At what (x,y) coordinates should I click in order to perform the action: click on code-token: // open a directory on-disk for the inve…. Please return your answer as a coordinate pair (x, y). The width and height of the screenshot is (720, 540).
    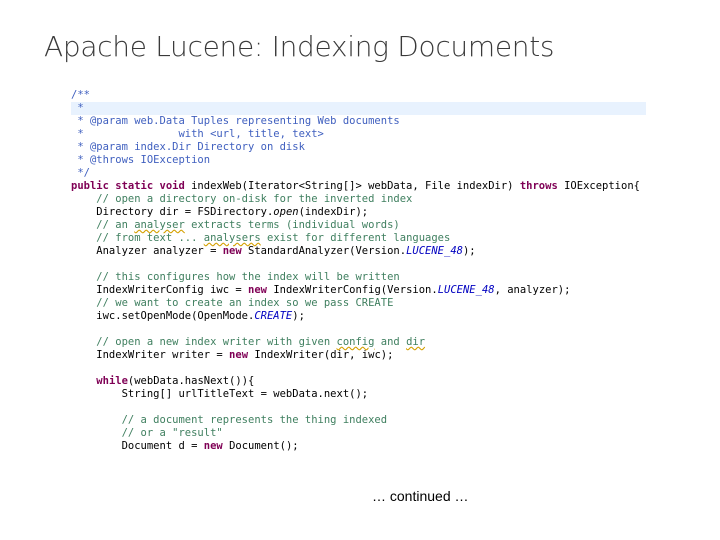
    Looking at the image, I should click on (242, 199).